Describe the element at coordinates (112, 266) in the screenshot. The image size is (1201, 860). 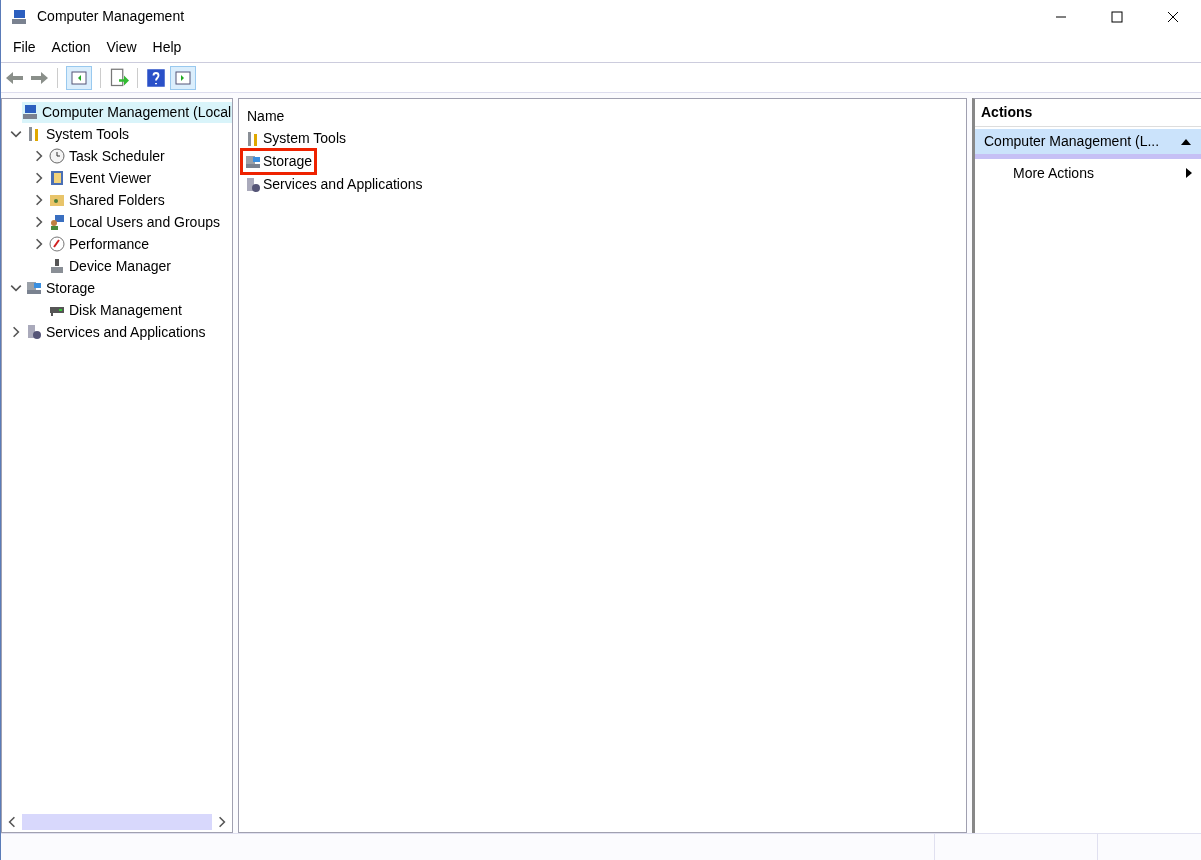
I see `tree-item: Device Manager` at that location.